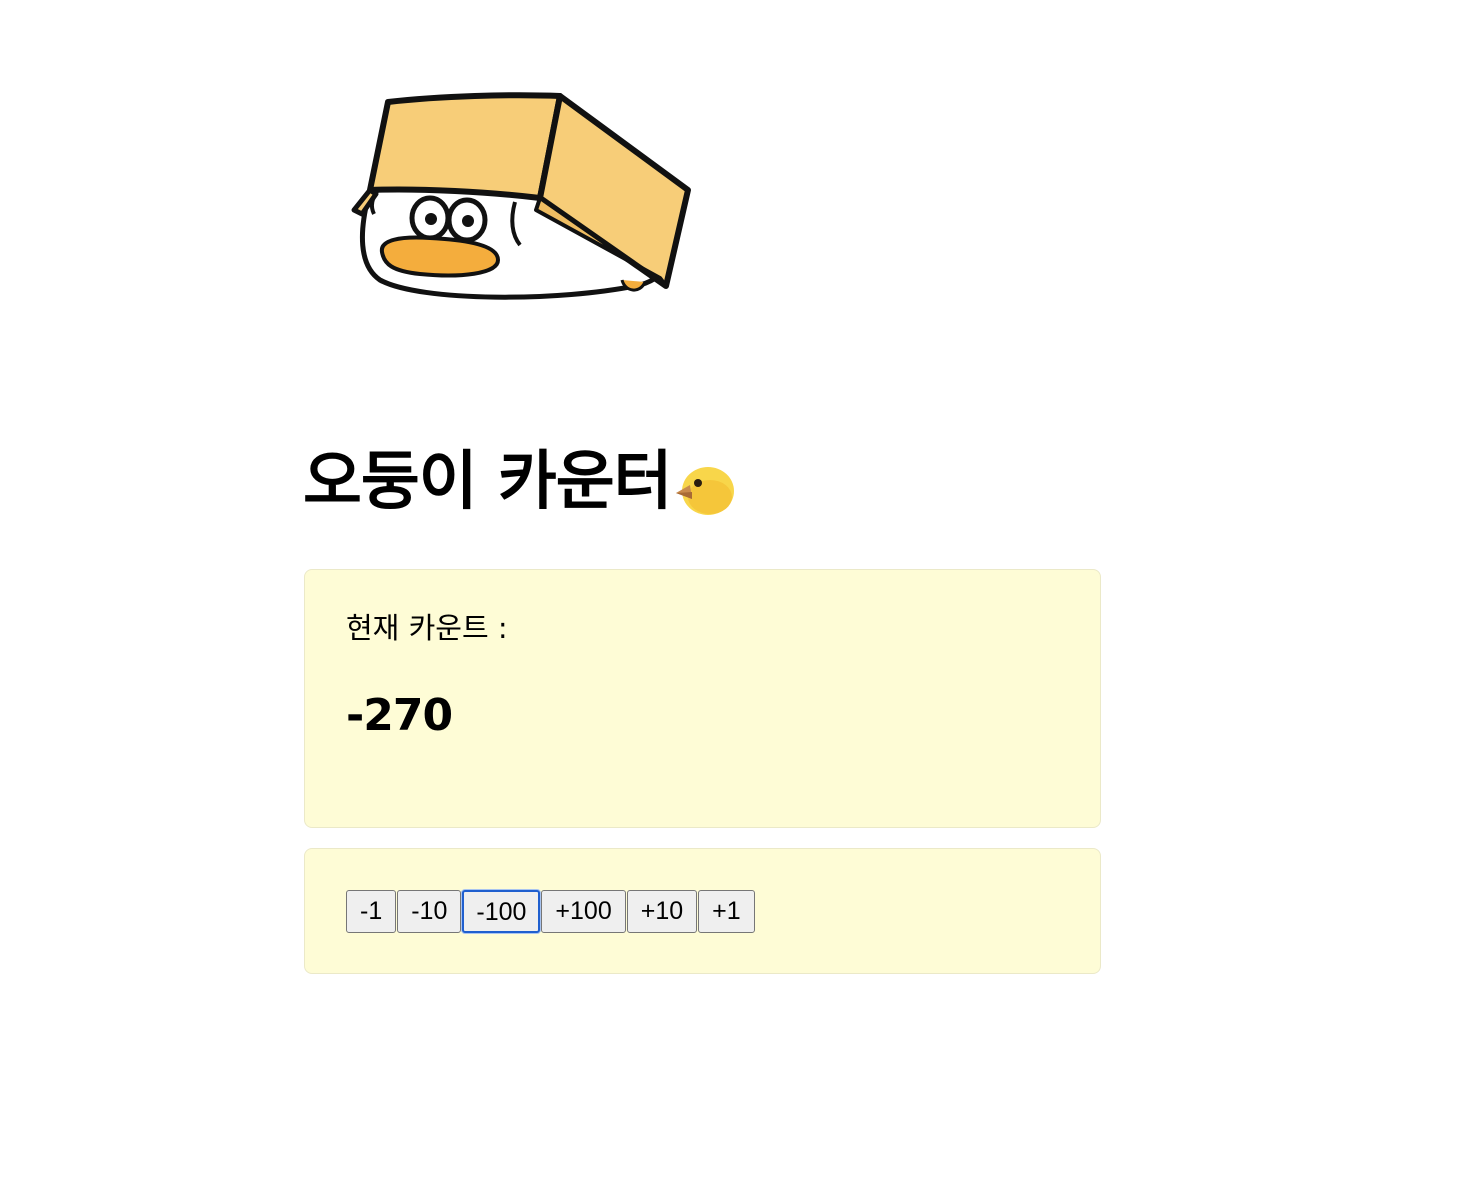 This screenshot has width=1465, height=1182. What do you see at coordinates (427, 628) in the screenshot?
I see `count-label: 현재 카운트 :` at bounding box center [427, 628].